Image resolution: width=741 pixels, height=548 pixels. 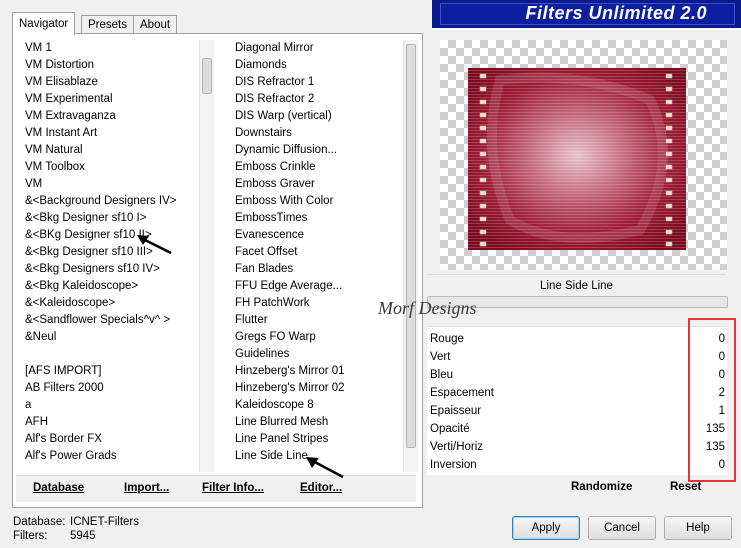 What do you see at coordinates (155, 24) in the screenshot?
I see `tab-about: About` at bounding box center [155, 24].